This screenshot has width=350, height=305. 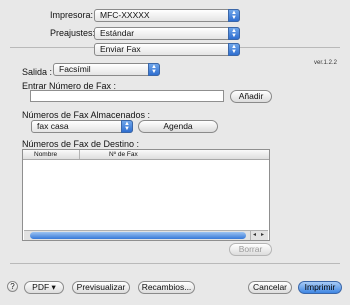 What do you see at coordinates (250, 249) in the screenshot?
I see `delete-button: Borrar` at bounding box center [250, 249].